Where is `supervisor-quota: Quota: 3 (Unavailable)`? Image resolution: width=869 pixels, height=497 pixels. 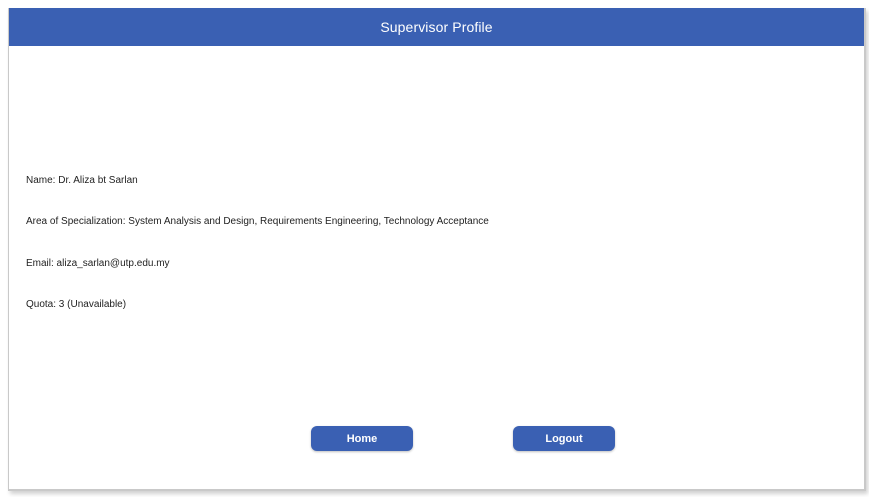 supervisor-quota: Quota: 3 (Unavailable) is located at coordinates (76, 304).